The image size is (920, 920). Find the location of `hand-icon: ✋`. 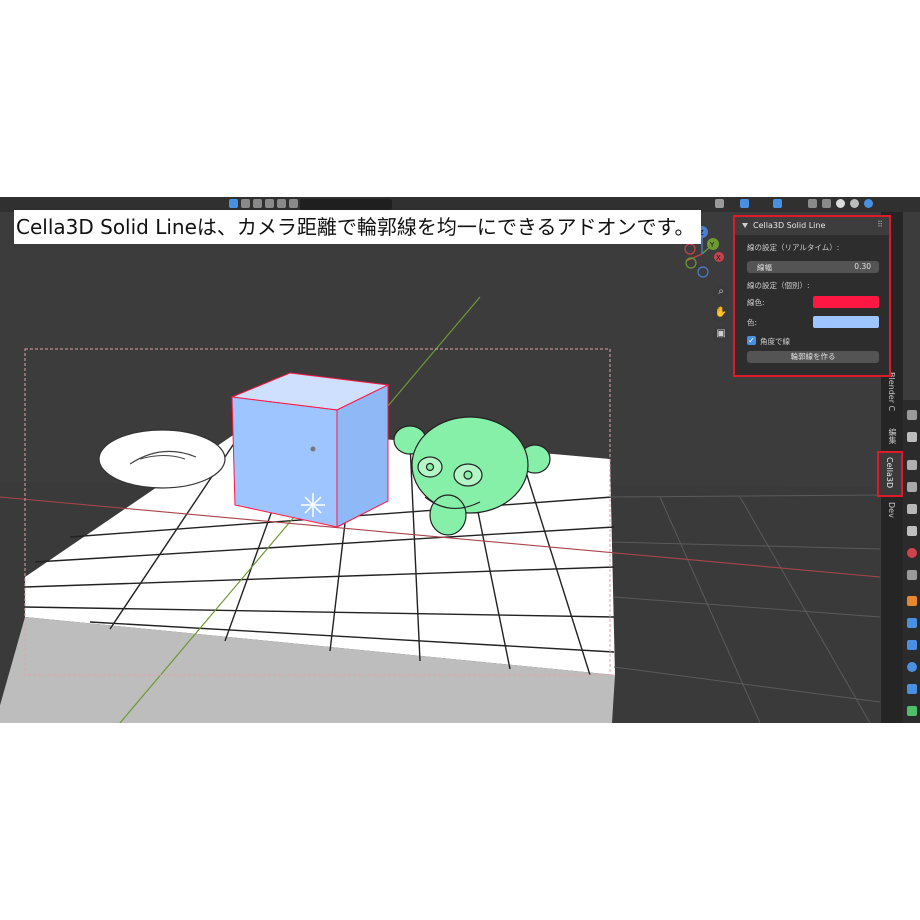

hand-icon: ✋ is located at coordinates (721, 312).